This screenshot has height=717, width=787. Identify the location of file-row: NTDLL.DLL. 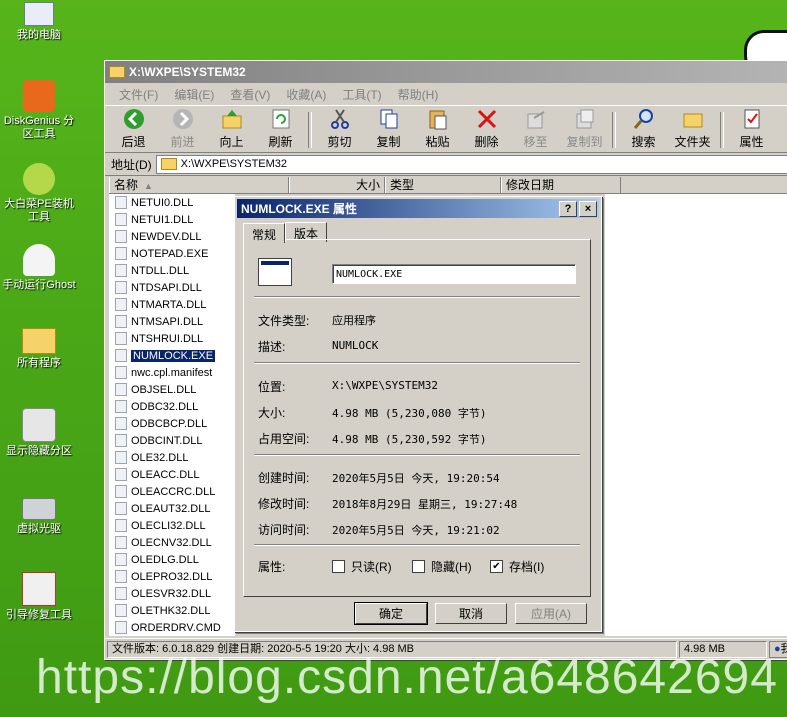
(172, 270).